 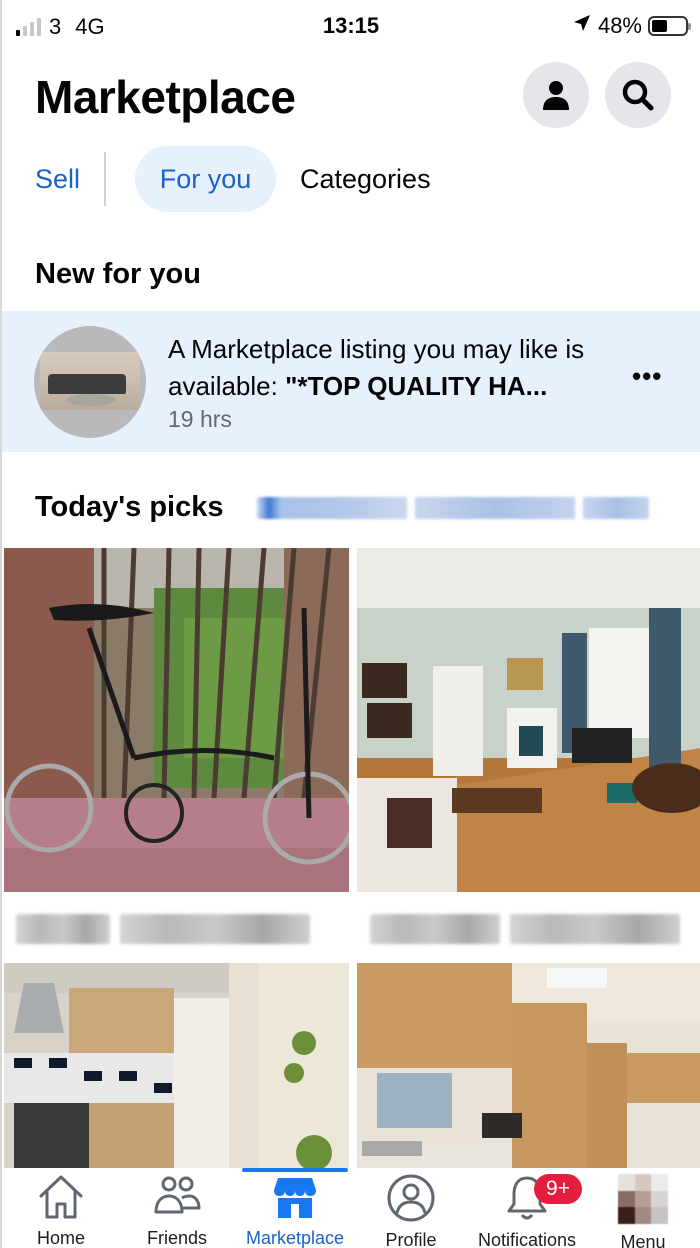 I want to click on nav-menu-label: Menu, so click(x=643, y=1240).